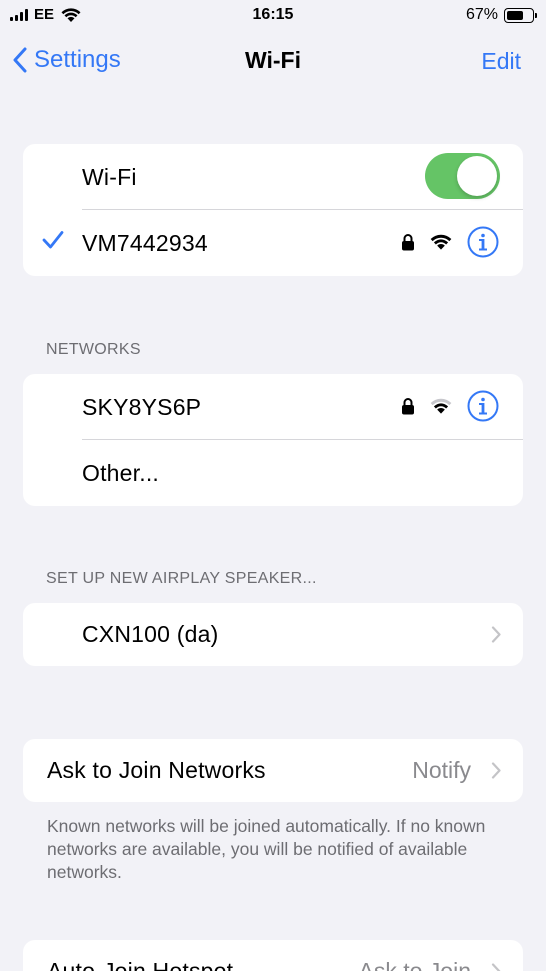 This screenshot has width=546, height=971. What do you see at coordinates (145, 242) in the screenshot?
I see `connected-network-name: VM7442934` at bounding box center [145, 242].